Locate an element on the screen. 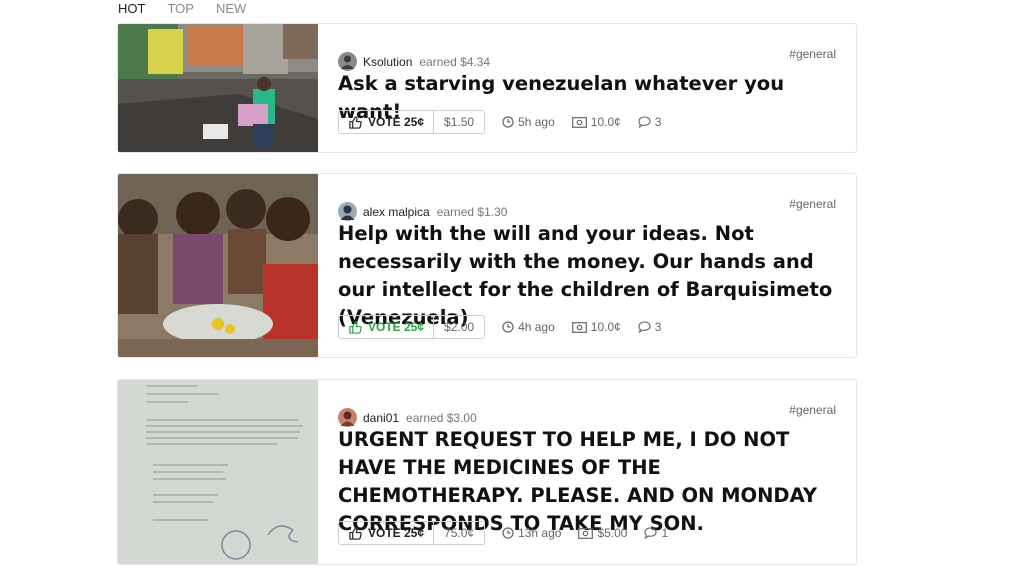 The width and height of the screenshot is (1011, 571). comment-count: 1 is located at coordinates (665, 533).